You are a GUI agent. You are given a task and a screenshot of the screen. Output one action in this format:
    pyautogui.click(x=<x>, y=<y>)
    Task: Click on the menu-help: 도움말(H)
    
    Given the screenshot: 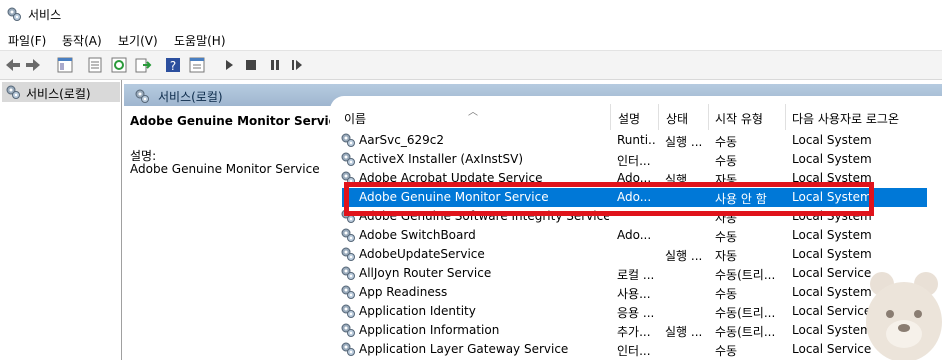 What is the action you would take?
    pyautogui.click(x=200, y=40)
    